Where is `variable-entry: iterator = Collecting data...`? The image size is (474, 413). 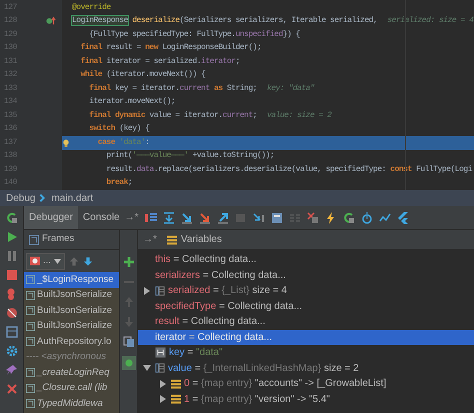
variable-entry: iterator = Collecting data... is located at coordinates (213, 337).